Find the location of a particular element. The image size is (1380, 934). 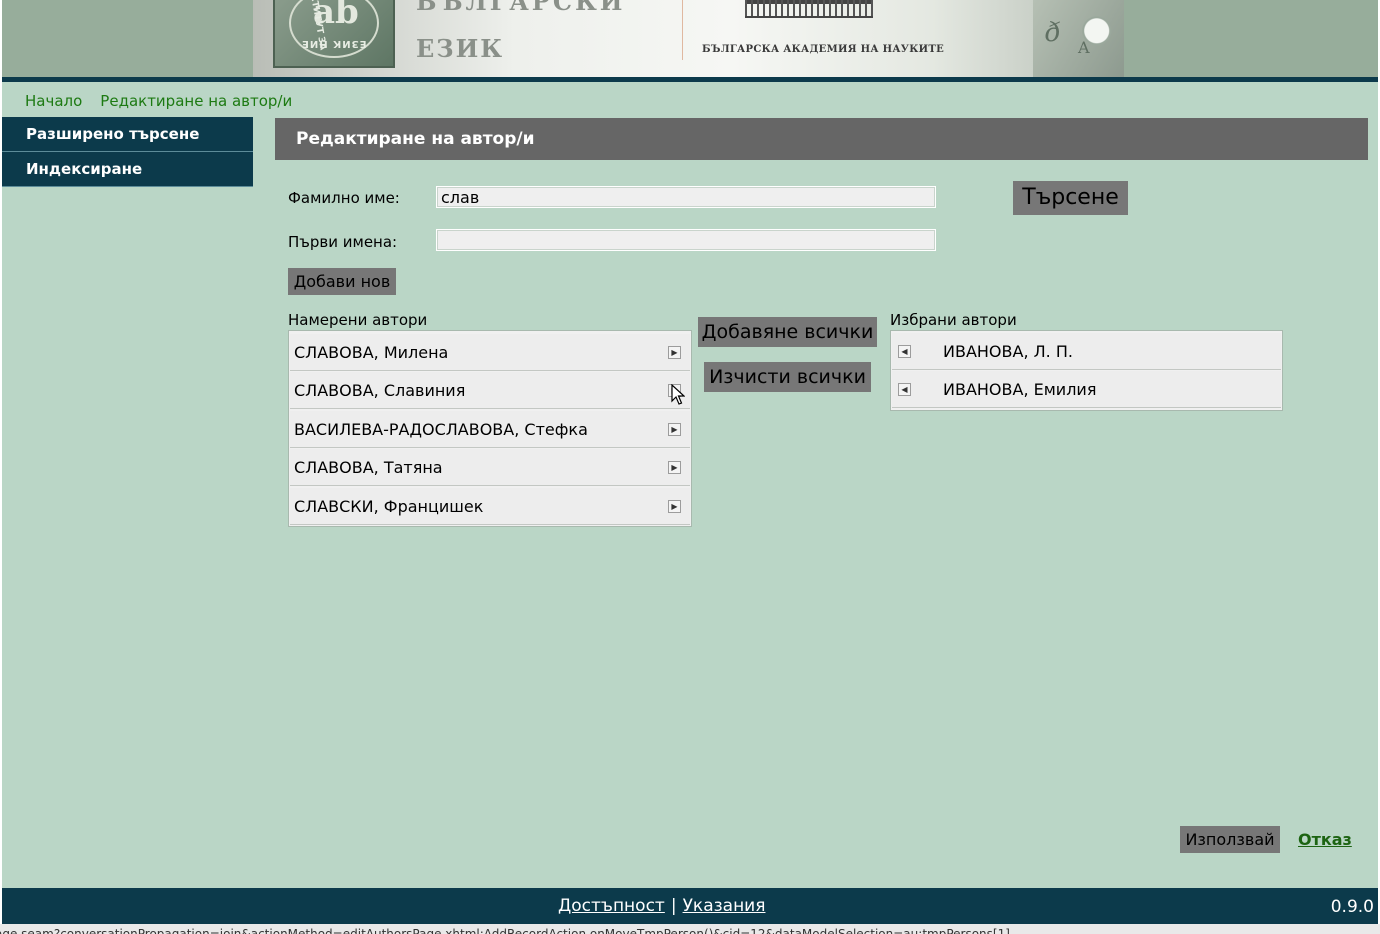

found-author-name: ВАСИЛЕВА-РАДОСЛАВОВА, Стефка is located at coordinates (441, 429).